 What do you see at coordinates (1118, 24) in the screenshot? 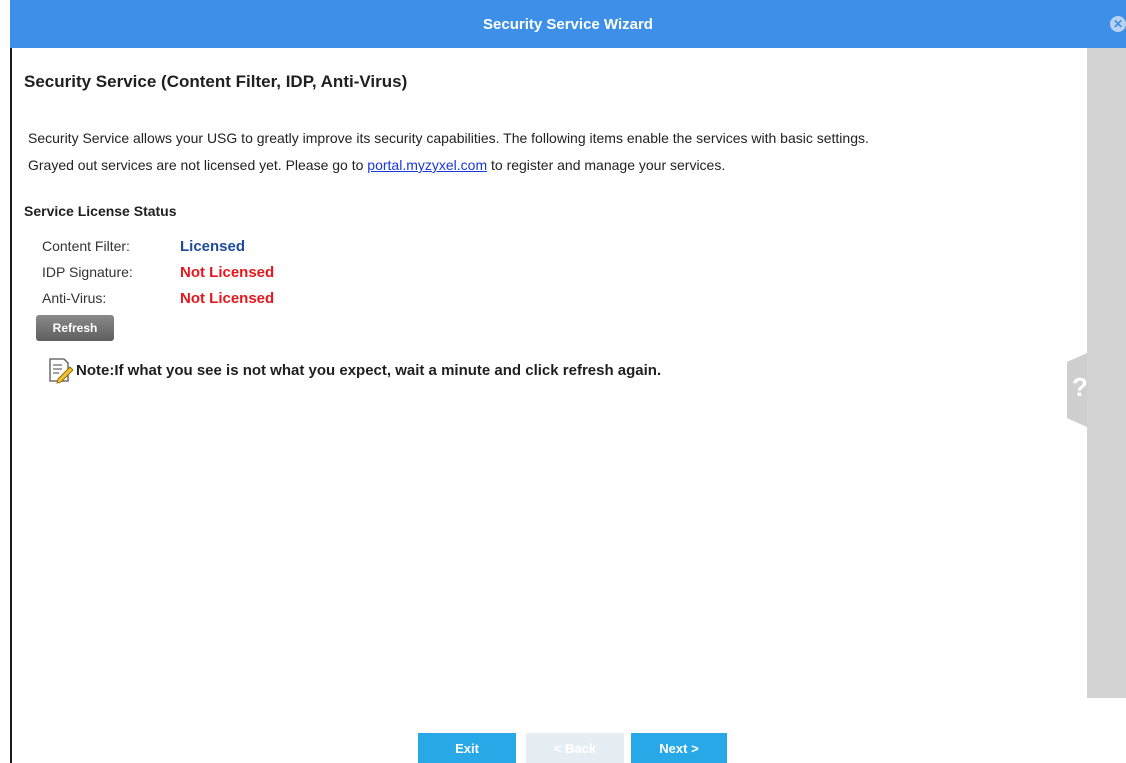
I see `close-icon: ✕` at bounding box center [1118, 24].